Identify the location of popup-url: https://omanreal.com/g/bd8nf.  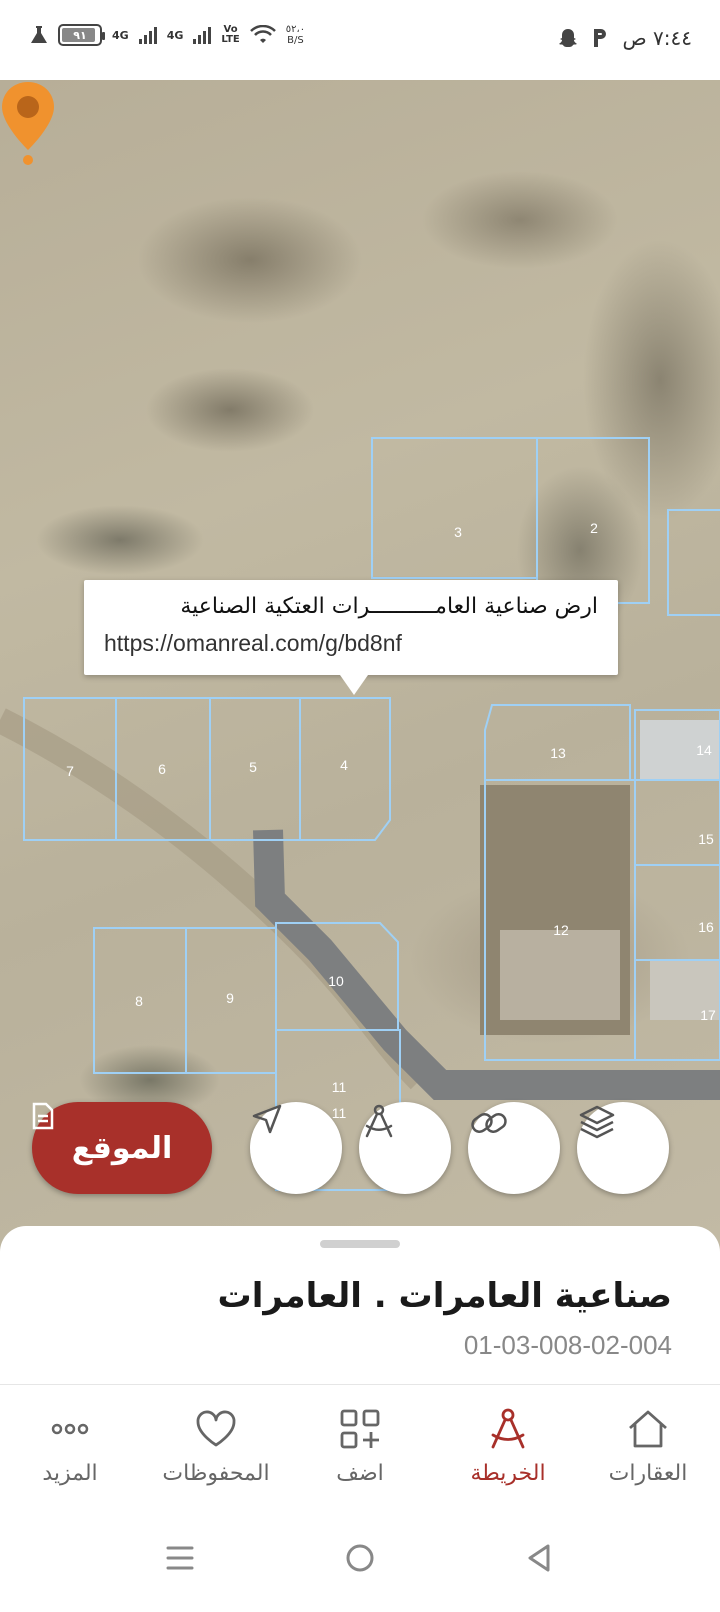
(351, 643).